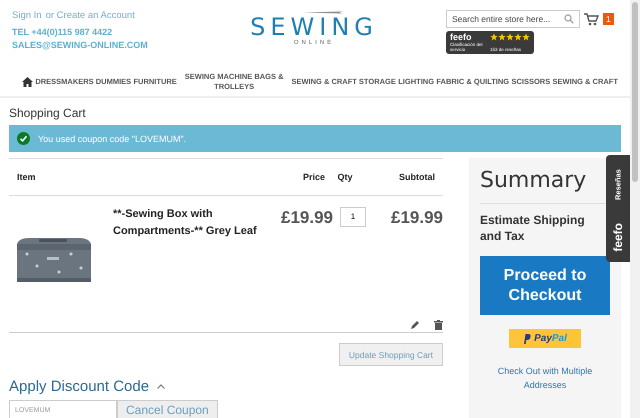  Describe the element at coordinates (438, 325) in the screenshot. I see `trash-icon` at that location.